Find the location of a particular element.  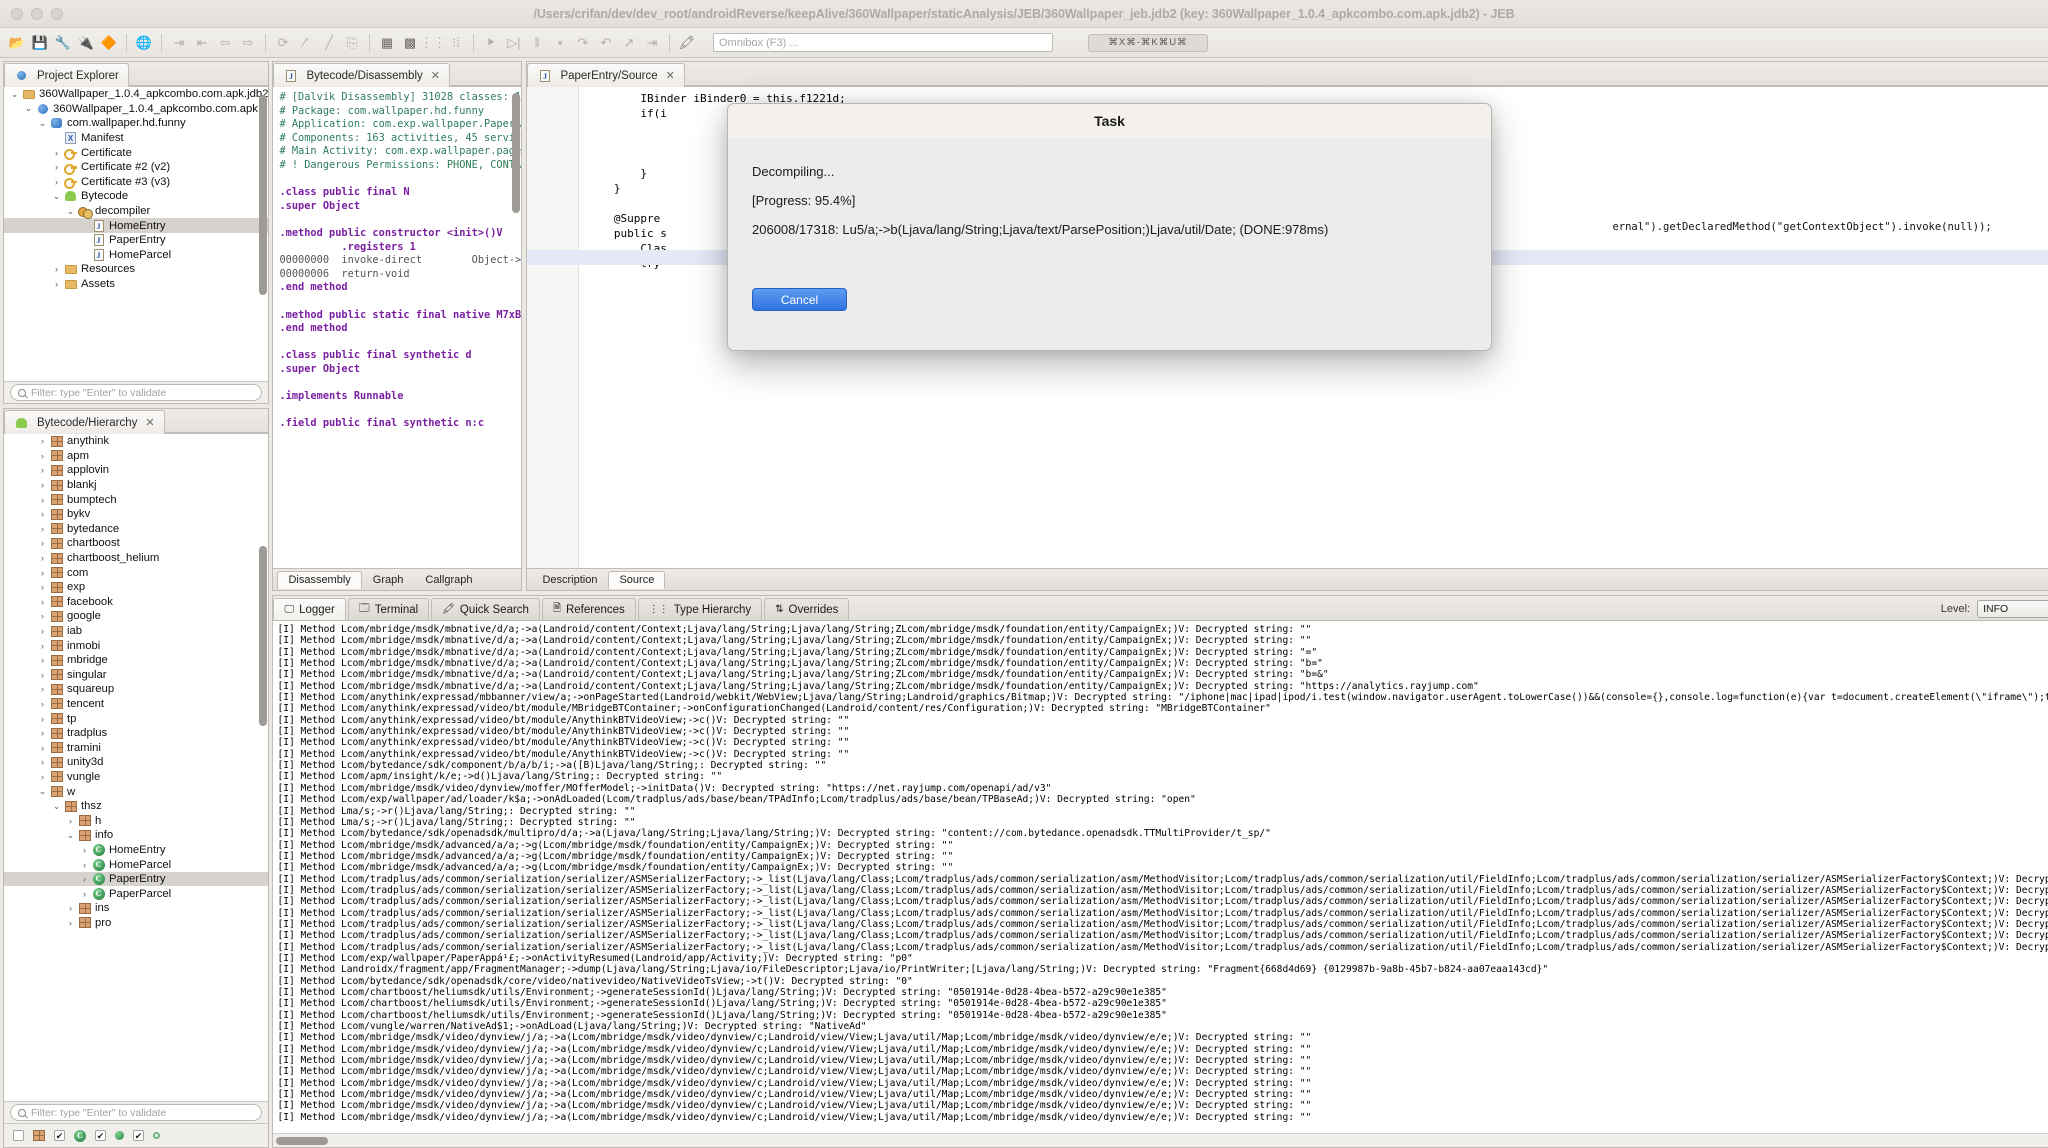

warning-icon: 🔶 is located at coordinates (109, 43).